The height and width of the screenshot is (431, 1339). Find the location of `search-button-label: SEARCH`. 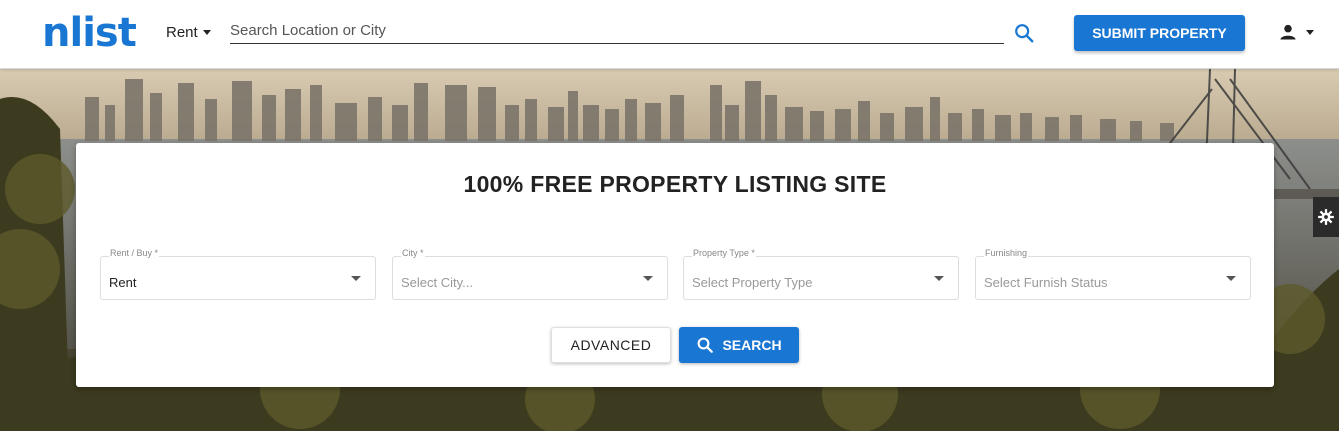

search-button-label: SEARCH is located at coordinates (752, 345).